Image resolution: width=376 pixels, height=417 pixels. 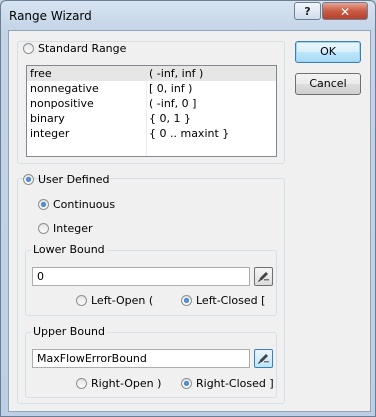 I want to click on right-closed-radio: Right-Closed ], so click(x=227, y=383).